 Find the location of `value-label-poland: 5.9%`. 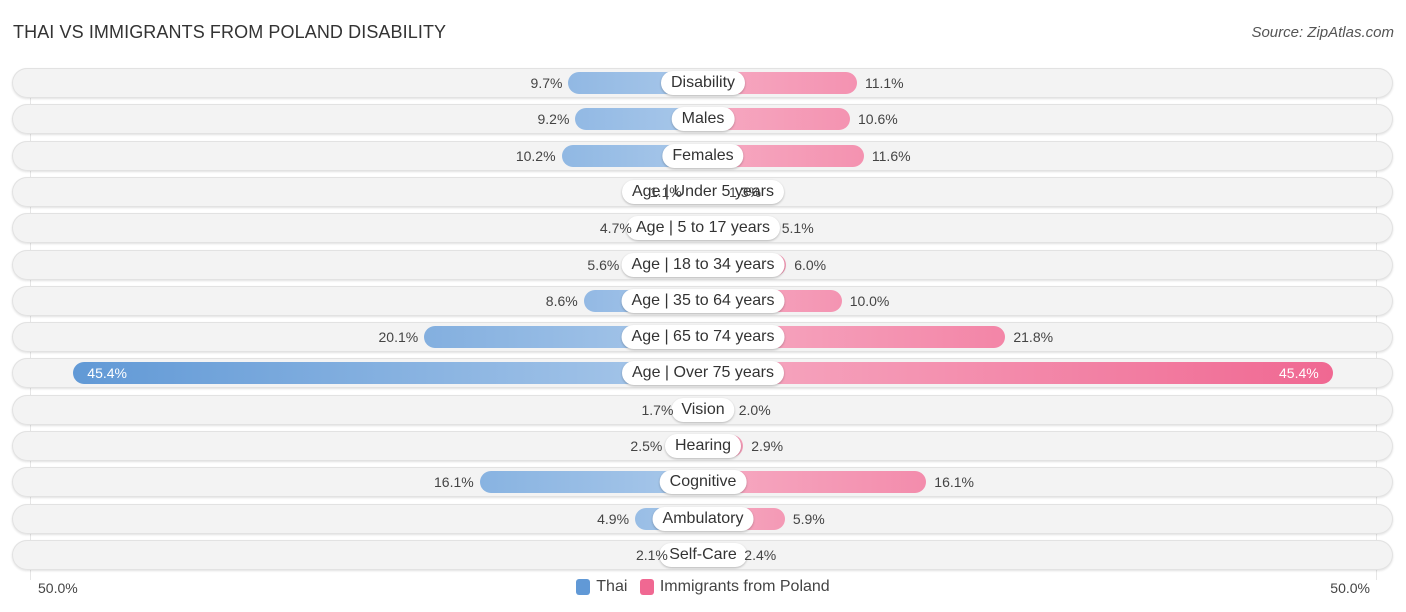

value-label-poland: 5.9% is located at coordinates (808, 518).